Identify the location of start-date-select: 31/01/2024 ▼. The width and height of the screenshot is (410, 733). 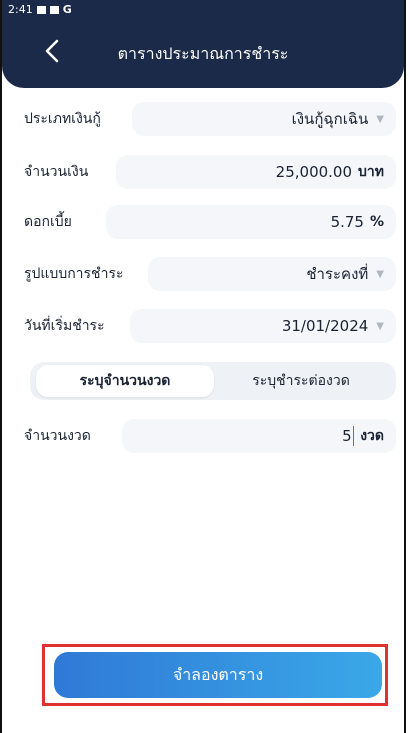
(263, 326).